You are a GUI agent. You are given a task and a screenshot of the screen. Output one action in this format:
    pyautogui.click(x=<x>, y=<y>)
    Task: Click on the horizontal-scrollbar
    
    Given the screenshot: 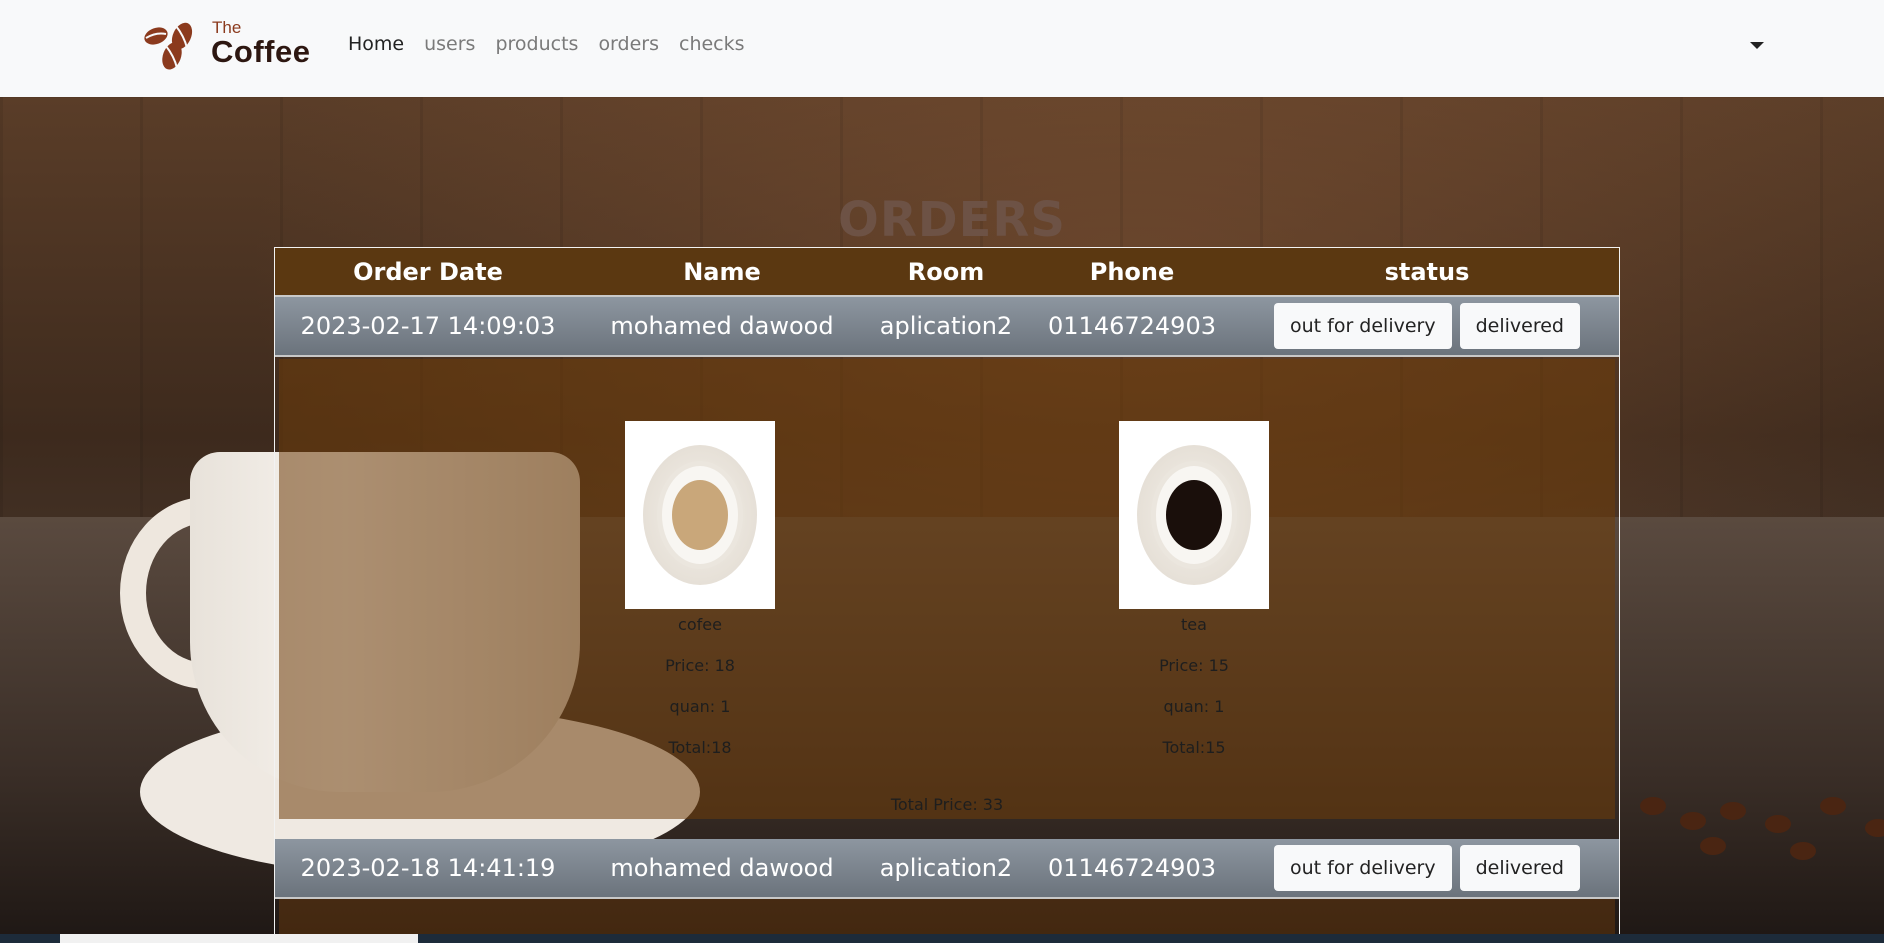 What is the action you would take?
    pyautogui.click(x=942, y=938)
    